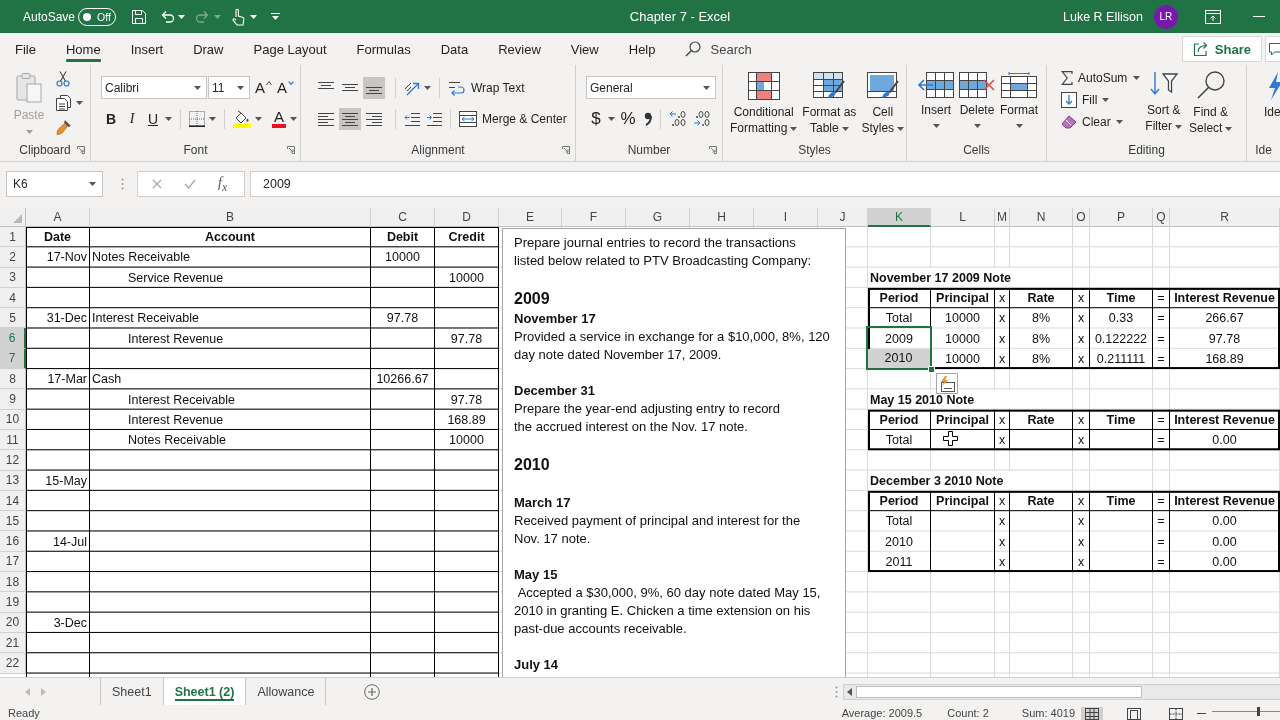 This screenshot has height=720, width=1280. What do you see at coordinates (1092, 713) in the screenshot?
I see `normal-view-icon` at bounding box center [1092, 713].